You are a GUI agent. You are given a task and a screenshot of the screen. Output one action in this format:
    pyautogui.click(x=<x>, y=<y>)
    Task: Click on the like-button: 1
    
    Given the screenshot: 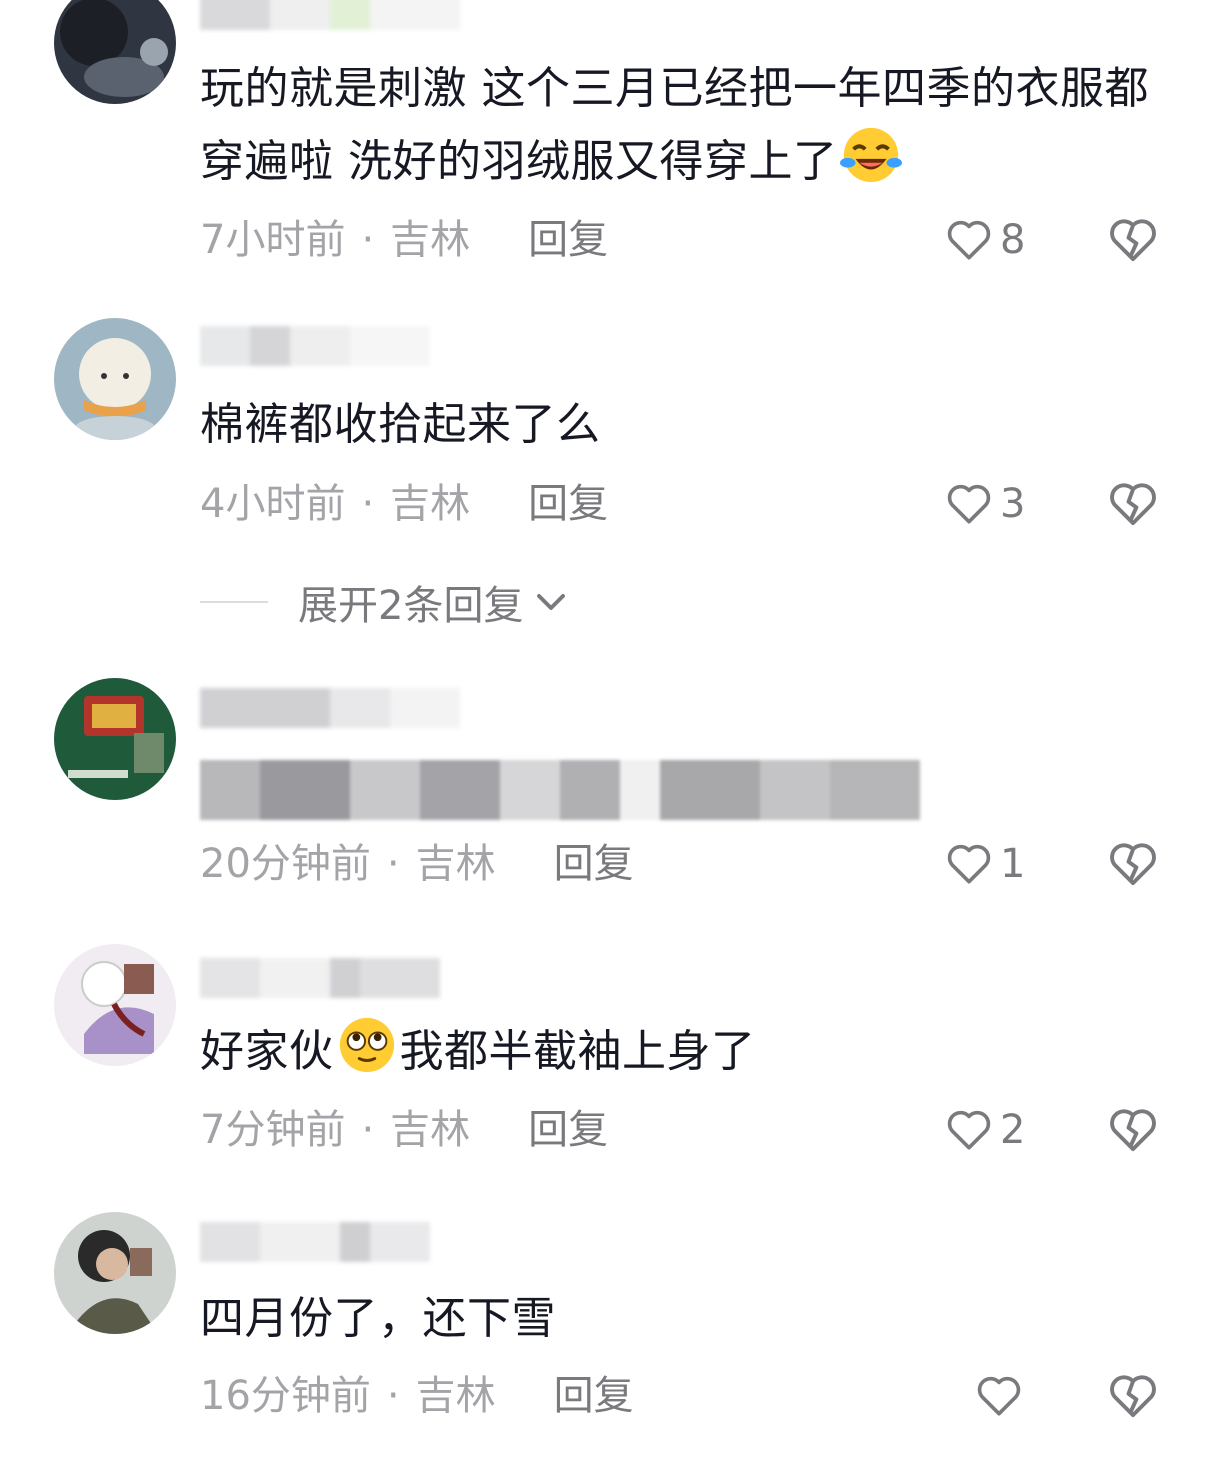 What is the action you would take?
    pyautogui.click(x=984, y=864)
    